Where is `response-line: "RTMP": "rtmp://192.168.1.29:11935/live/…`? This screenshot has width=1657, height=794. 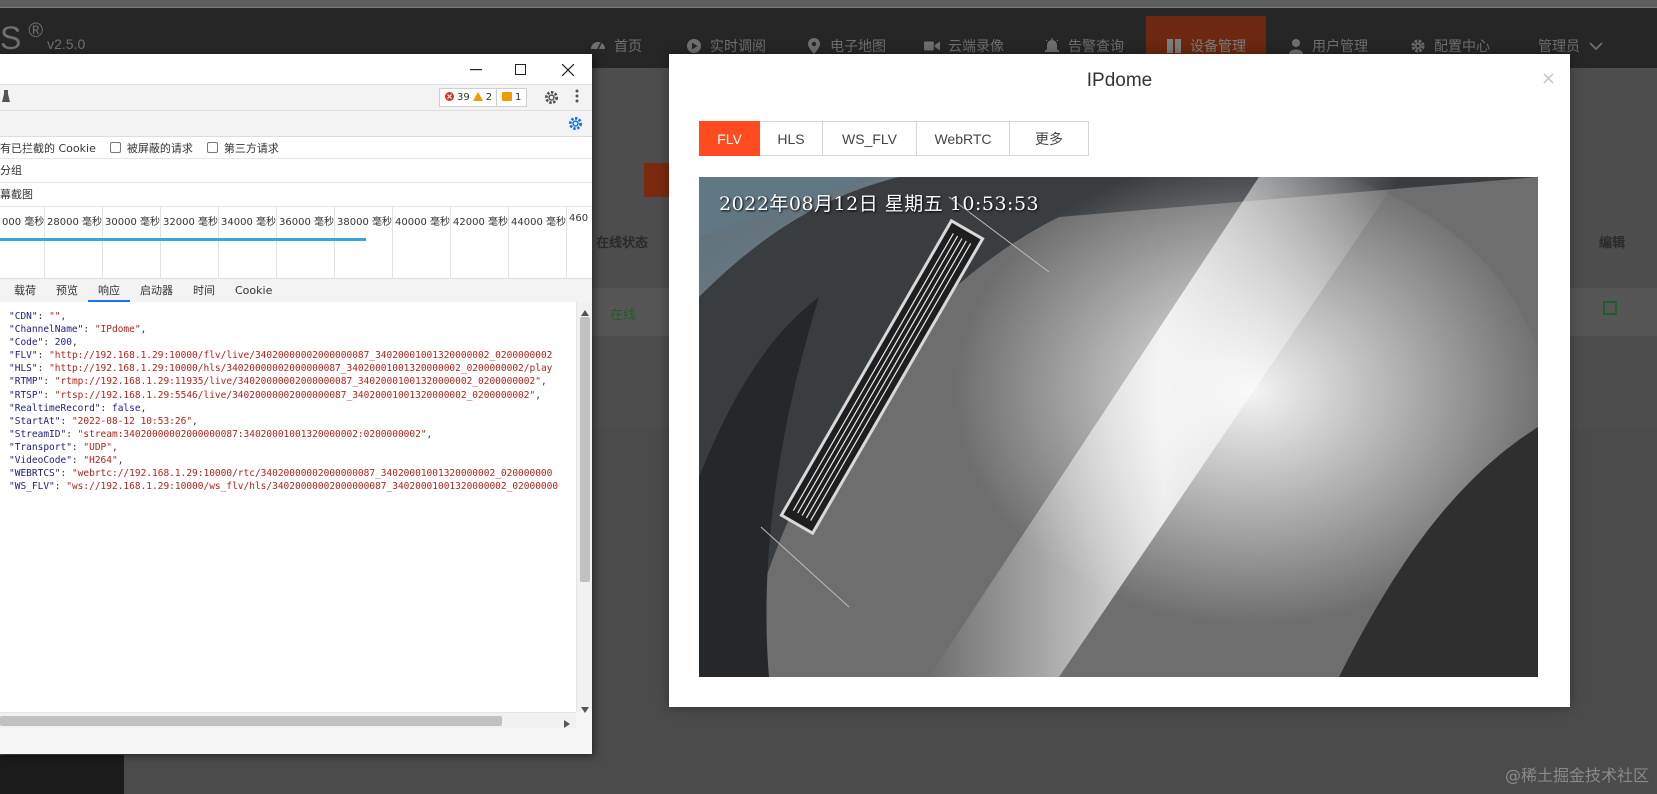
response-line: "RTMP": "rtmp://192.168.1.29:11935/live/… is located at coordinates (292, 381).